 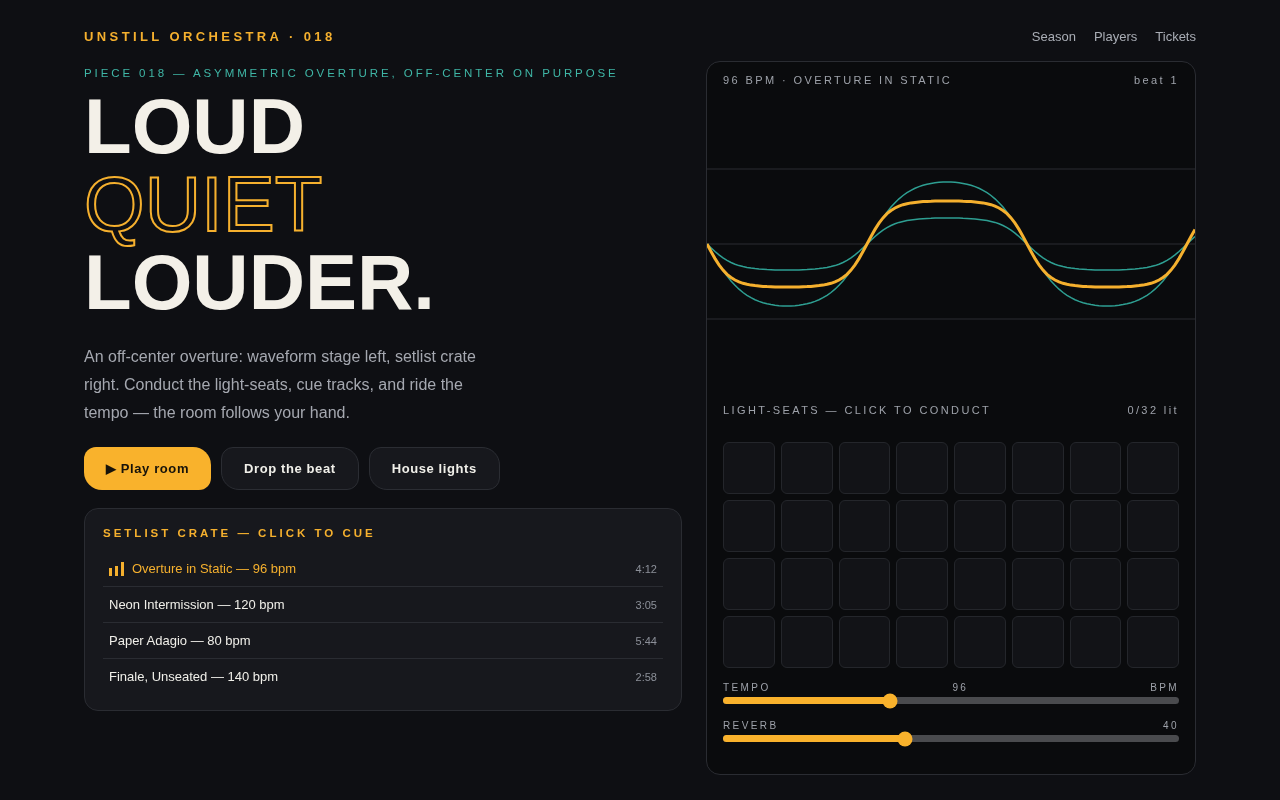 What do you see at coordinates (148, 468) in the screenshot?
I see `play-button: ▶ Play room` at bounding box center [148, 468].